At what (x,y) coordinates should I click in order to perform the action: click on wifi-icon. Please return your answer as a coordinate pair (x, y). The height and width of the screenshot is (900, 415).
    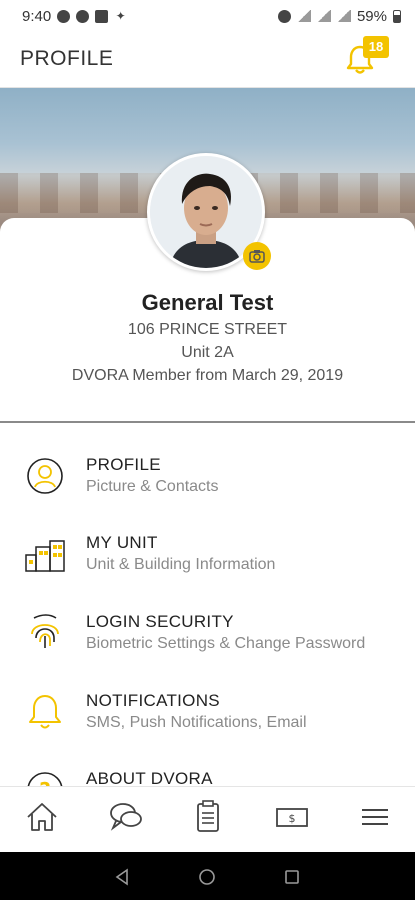
    Looking at the image, I should click on (303, 16).